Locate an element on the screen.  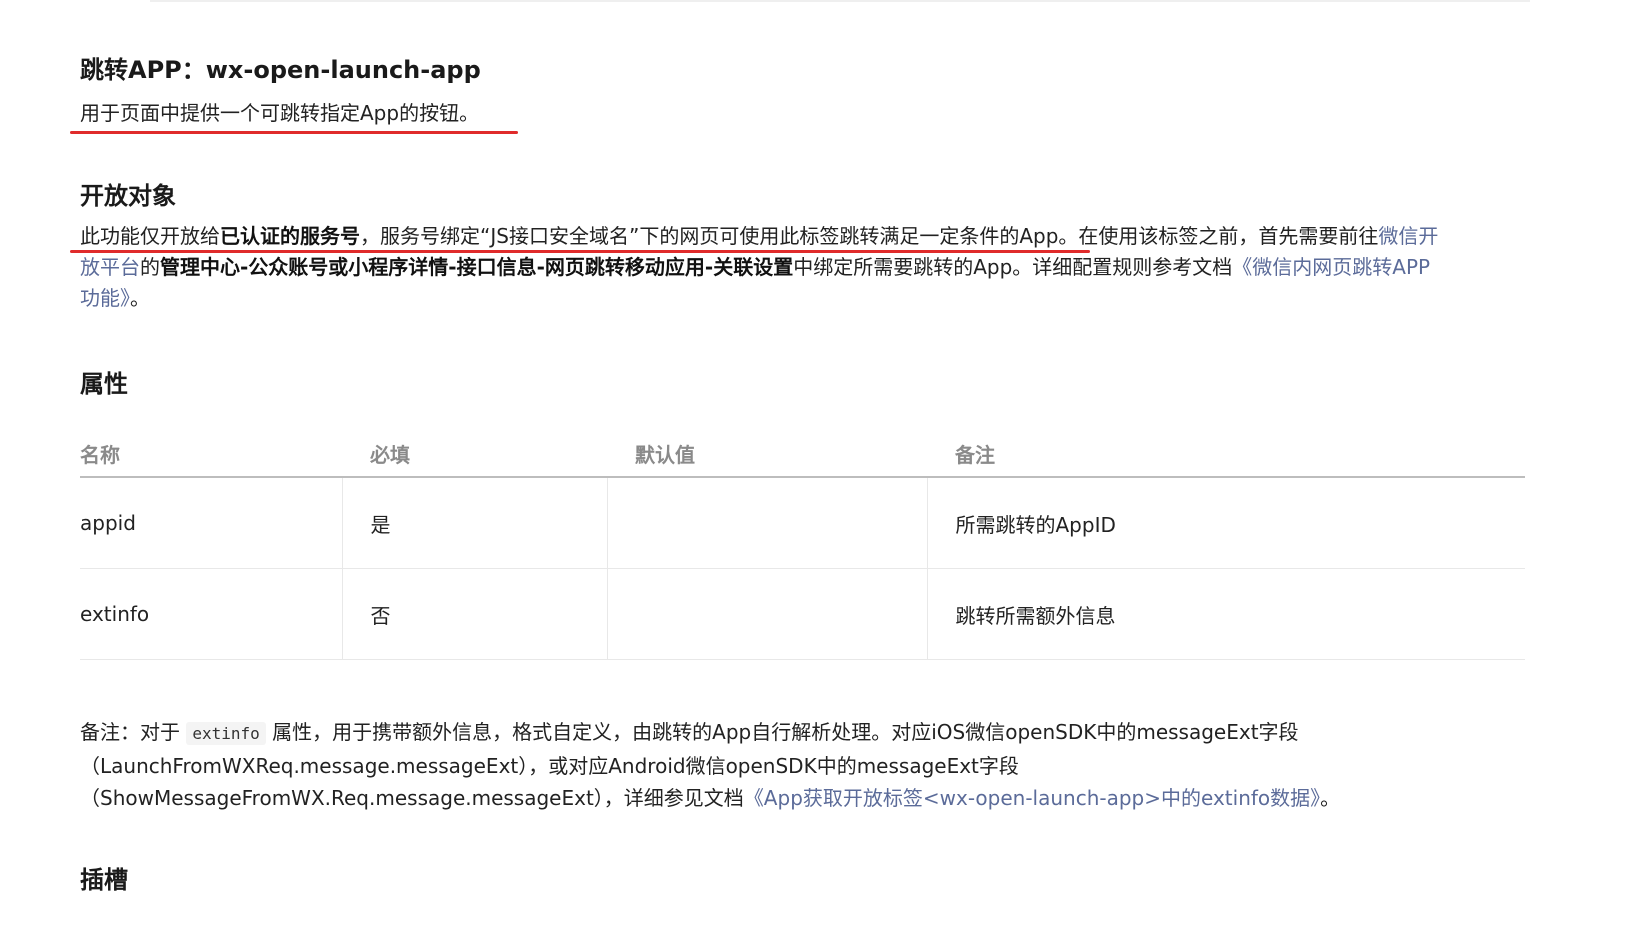
cell-required: 否 is located at coordinates (474, 614).